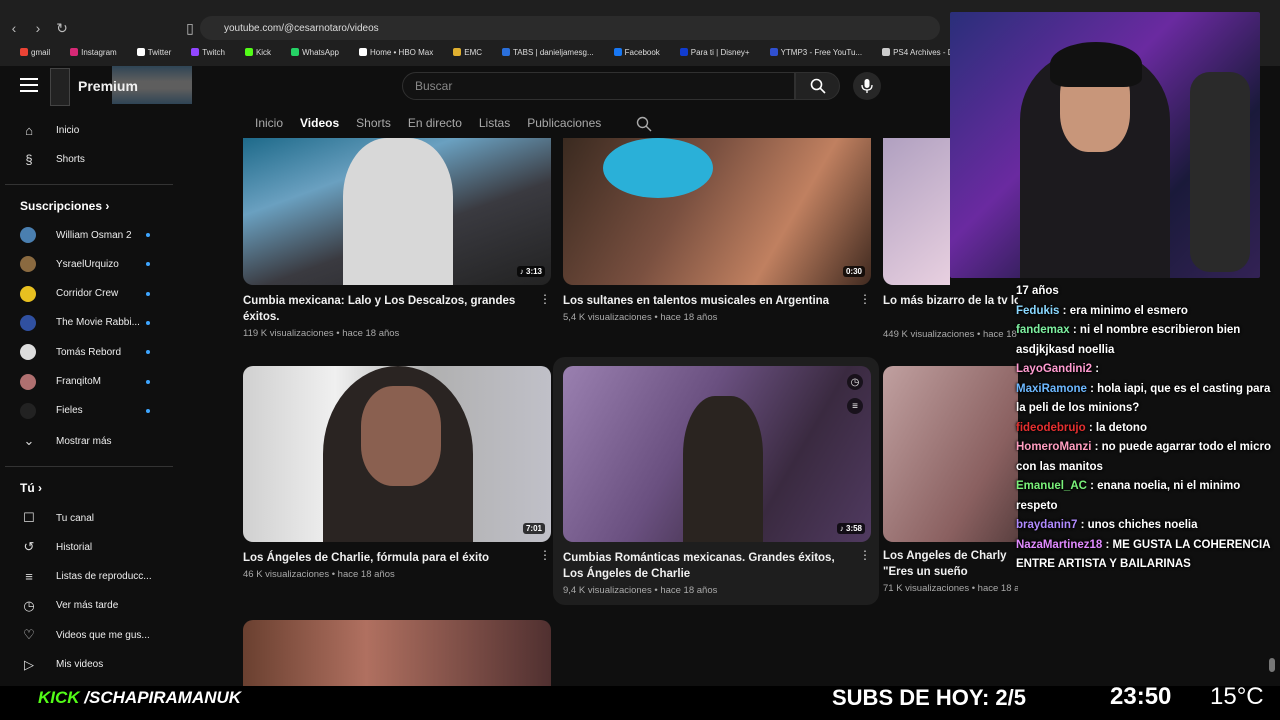  I want to click on forward-icon: ›, so click(38, 28).